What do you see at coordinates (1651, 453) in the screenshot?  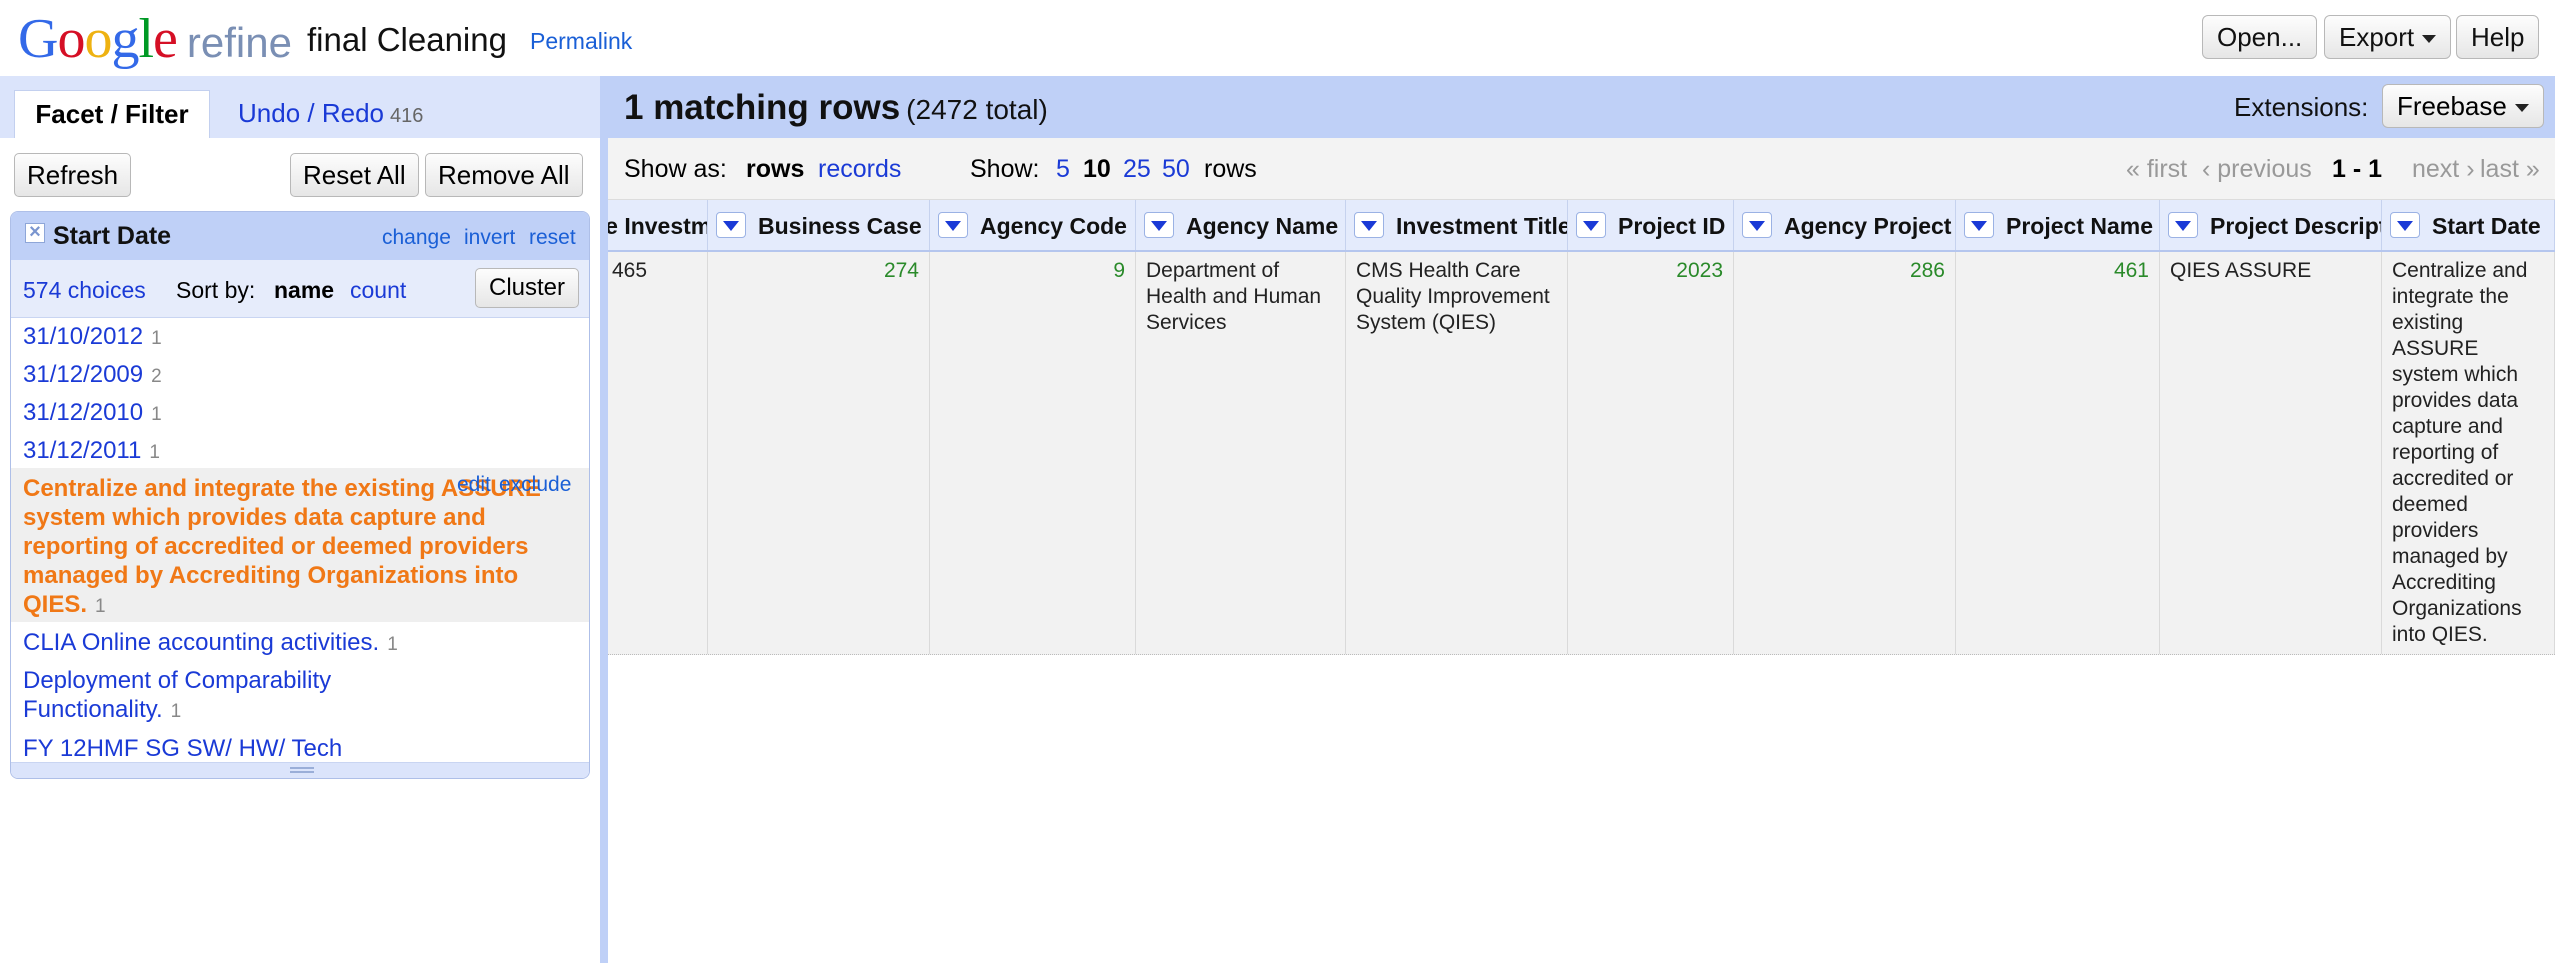 I see `table-cell: 2023` at bounding box center [1651, 453].